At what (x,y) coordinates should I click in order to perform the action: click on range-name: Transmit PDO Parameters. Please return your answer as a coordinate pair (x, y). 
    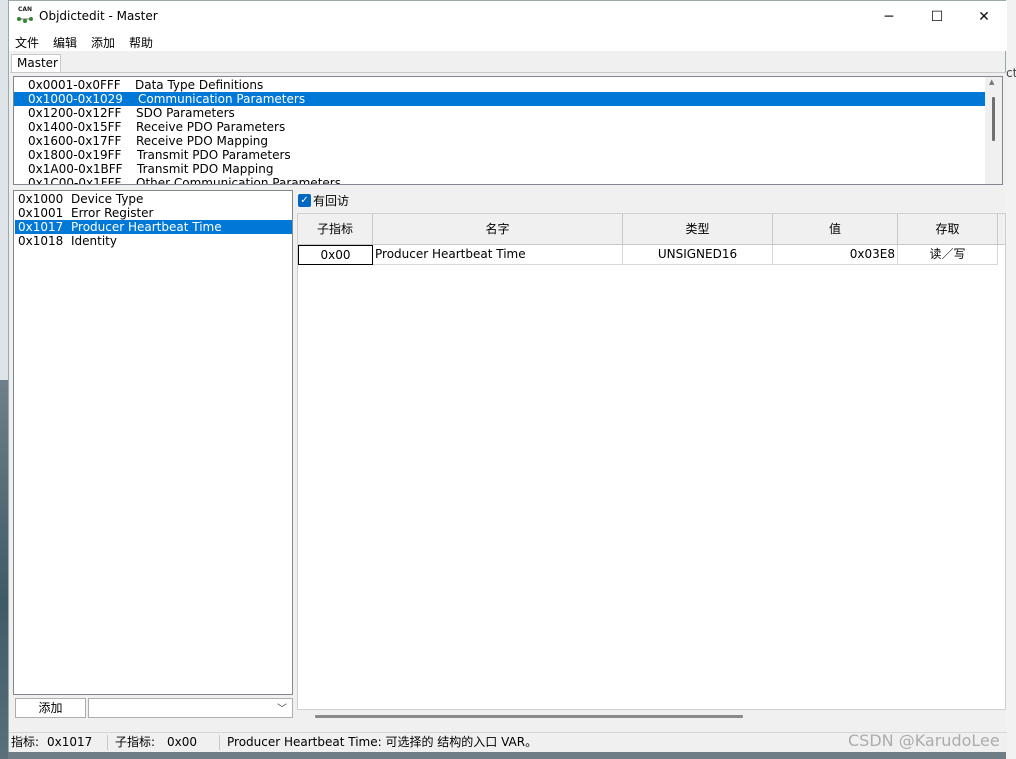
    Looking at the image, I should click on (214, 155).